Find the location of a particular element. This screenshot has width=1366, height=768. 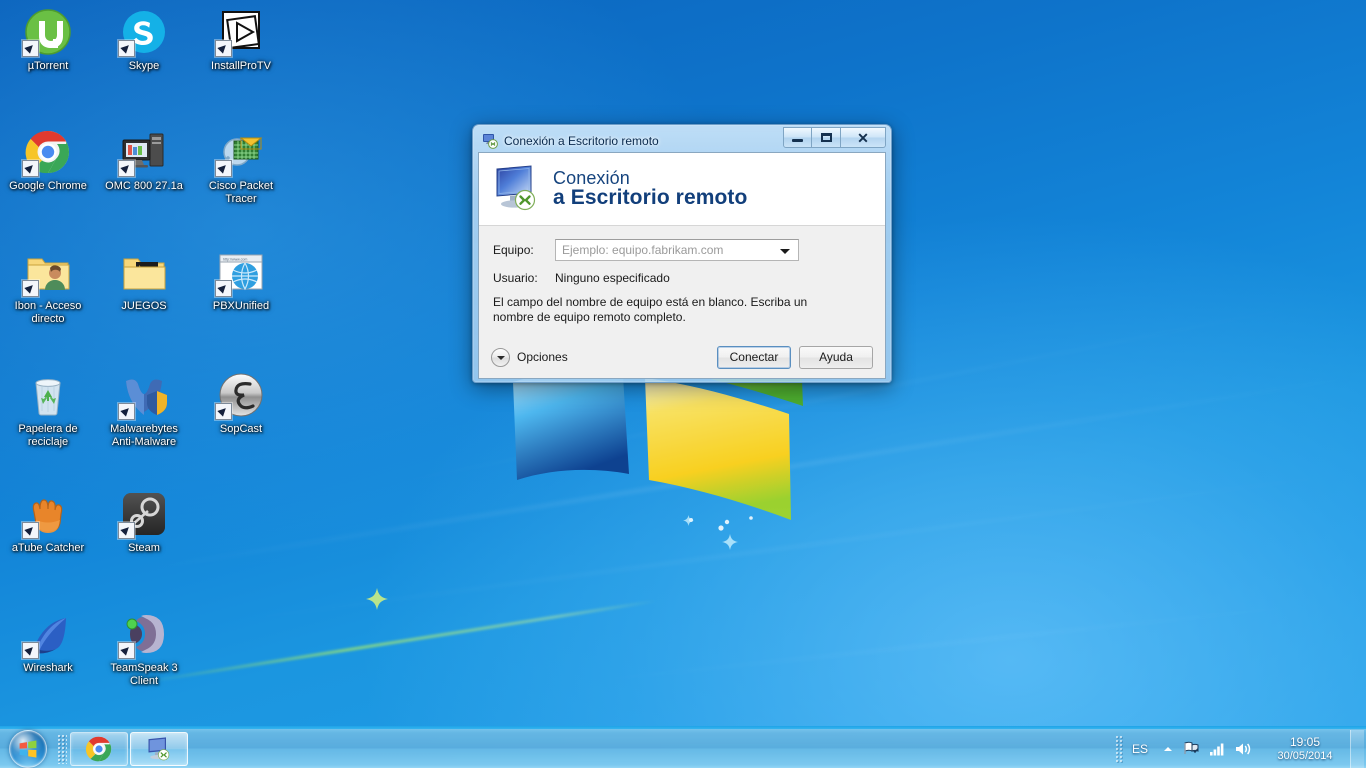

desktop-icon-label: µTorrent is located at coordinates (48, 66).